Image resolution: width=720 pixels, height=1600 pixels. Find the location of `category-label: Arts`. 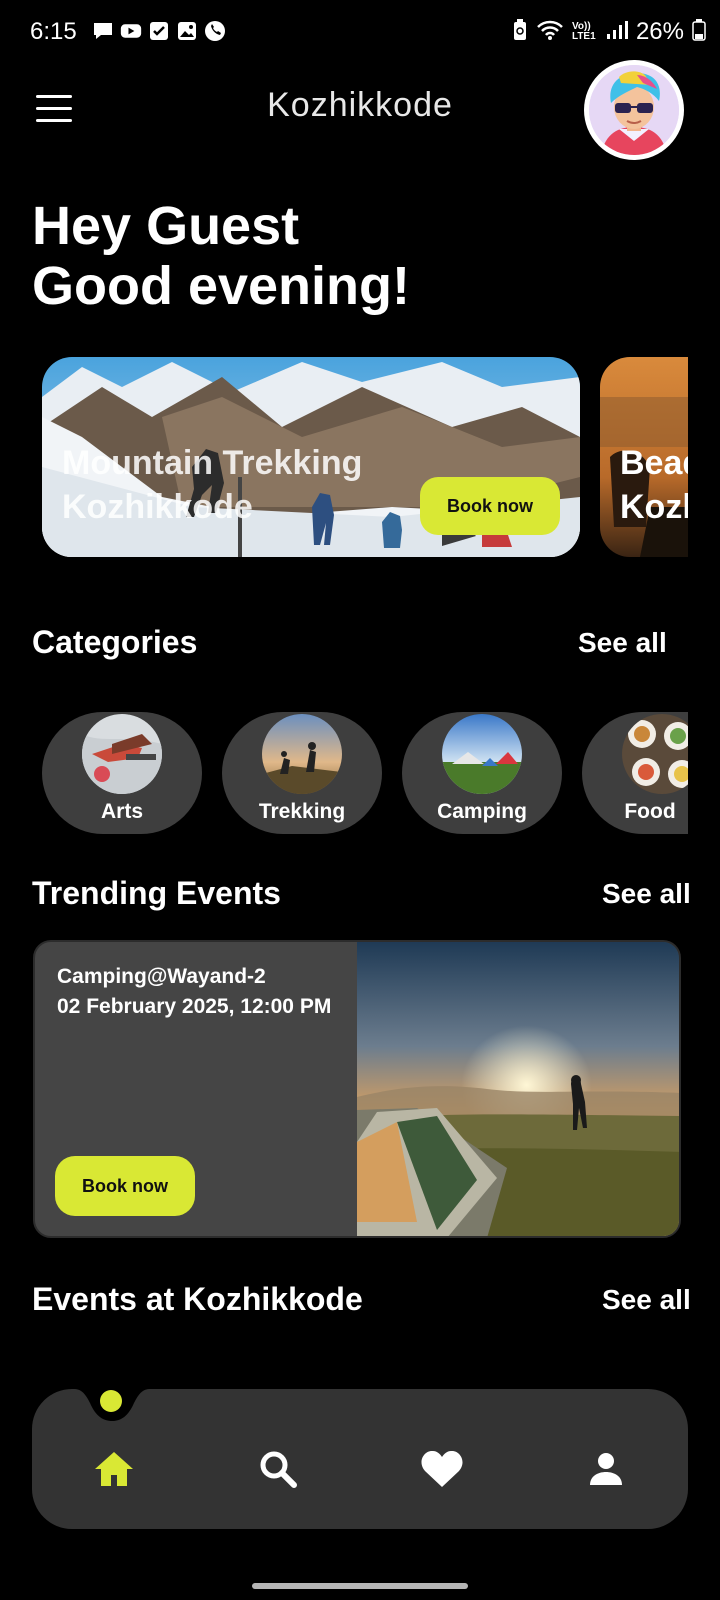

category-label: Arts is located at coordinates (121, 811).